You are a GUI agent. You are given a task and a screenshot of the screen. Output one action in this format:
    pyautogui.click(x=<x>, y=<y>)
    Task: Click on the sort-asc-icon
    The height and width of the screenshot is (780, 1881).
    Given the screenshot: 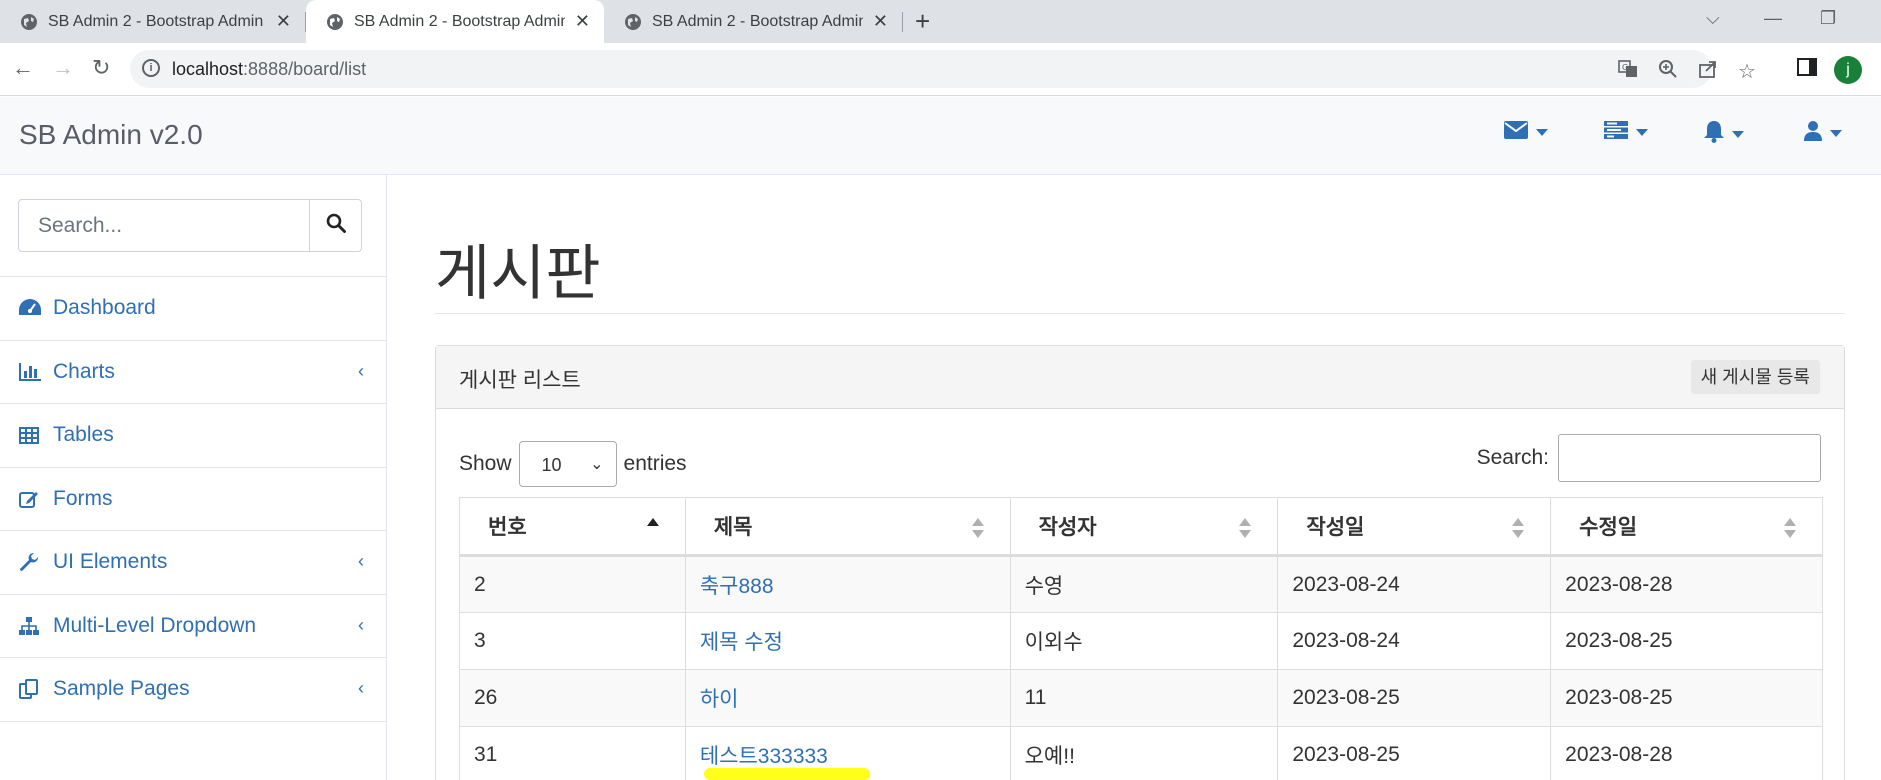 What is the action you would take?
    pyautogui.click(x=652, y=528)
    